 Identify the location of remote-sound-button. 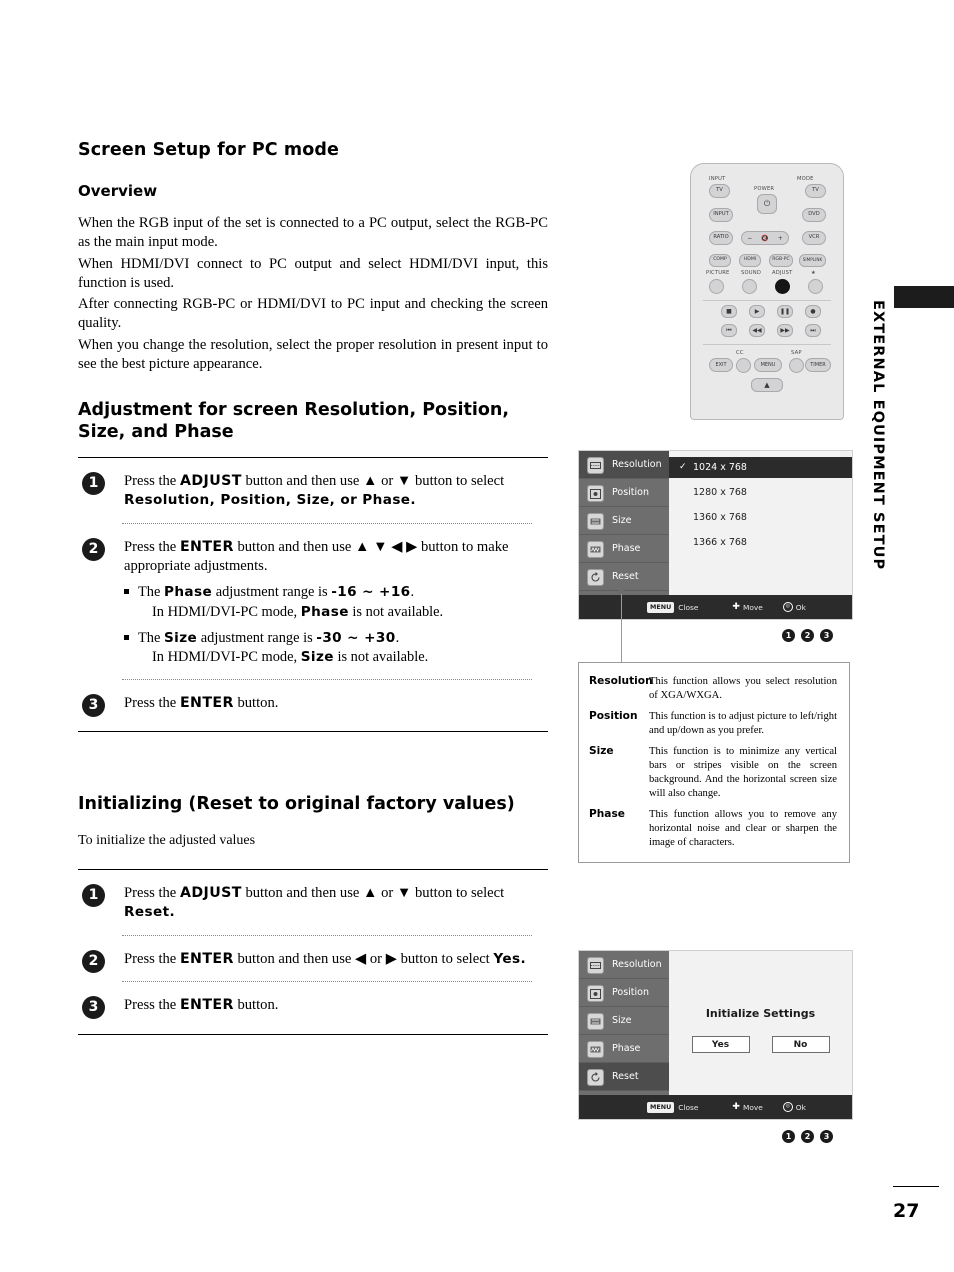
(749, 286).